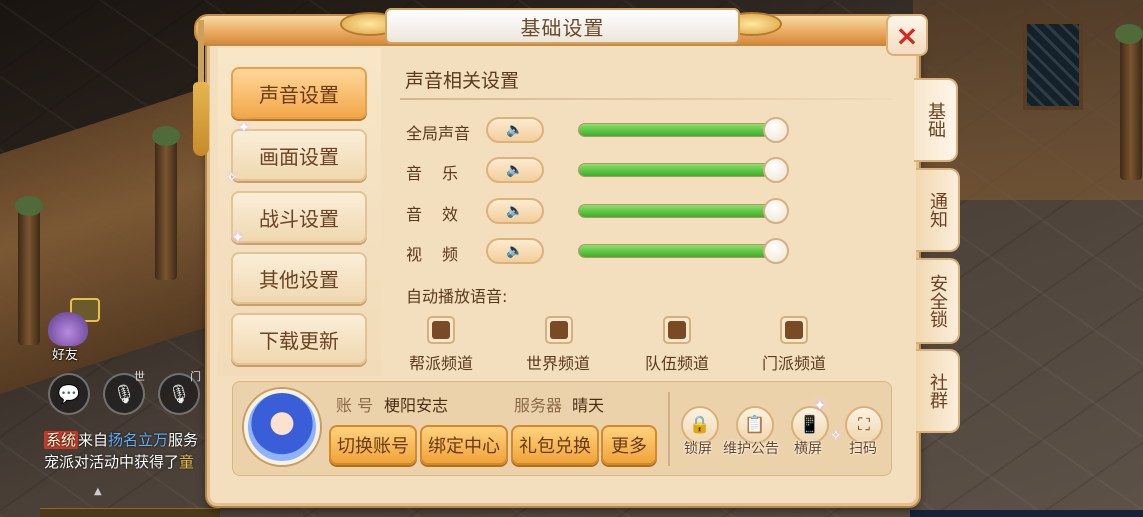 Image resolution: width=1143 pixels, height=517 pixels. What do you see at coordinates (936, 120) in the screenshot?
I see `tab-basic: 基础` at bounding box center [936, 120].